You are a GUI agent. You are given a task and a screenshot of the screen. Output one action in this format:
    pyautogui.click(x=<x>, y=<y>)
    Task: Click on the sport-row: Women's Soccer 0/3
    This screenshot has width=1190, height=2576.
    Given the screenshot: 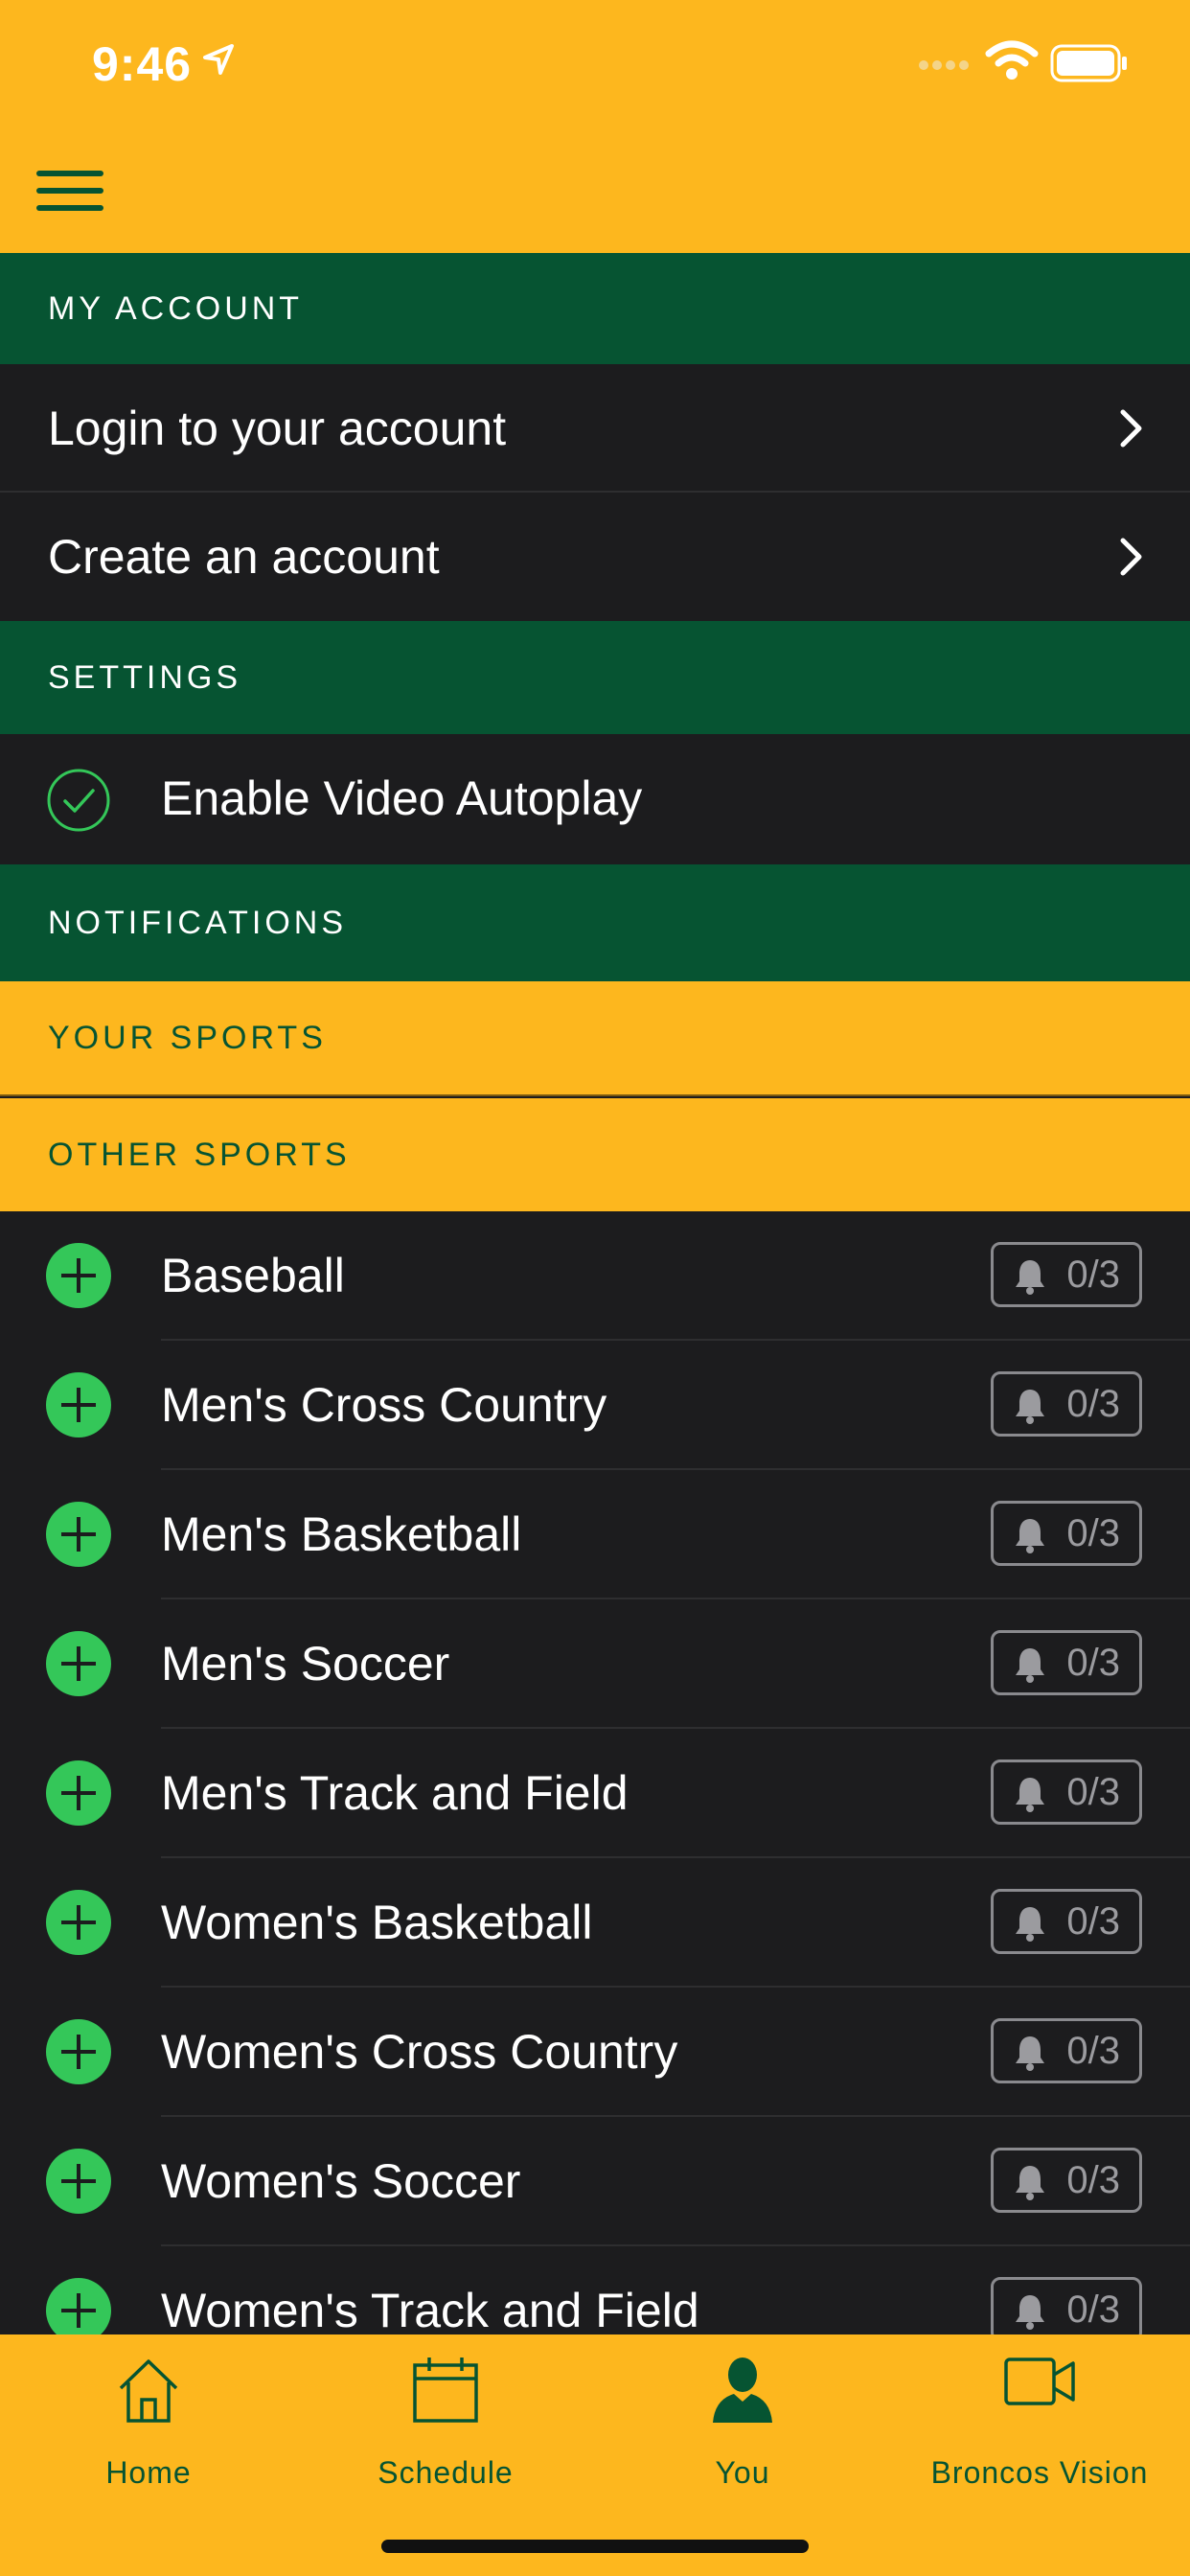 What is the action you would take?
    pyautogui.click(x=595, y=2181)
    